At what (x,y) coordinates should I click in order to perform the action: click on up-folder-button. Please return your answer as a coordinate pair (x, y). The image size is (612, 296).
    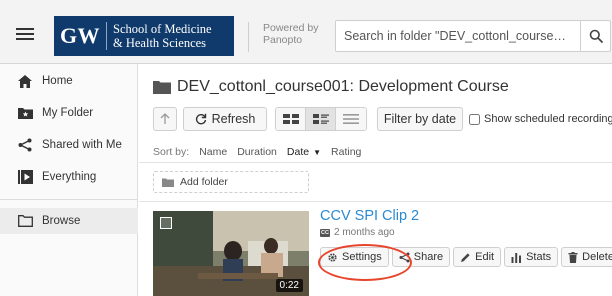
    Looking at the image, I should click on (165, 119).